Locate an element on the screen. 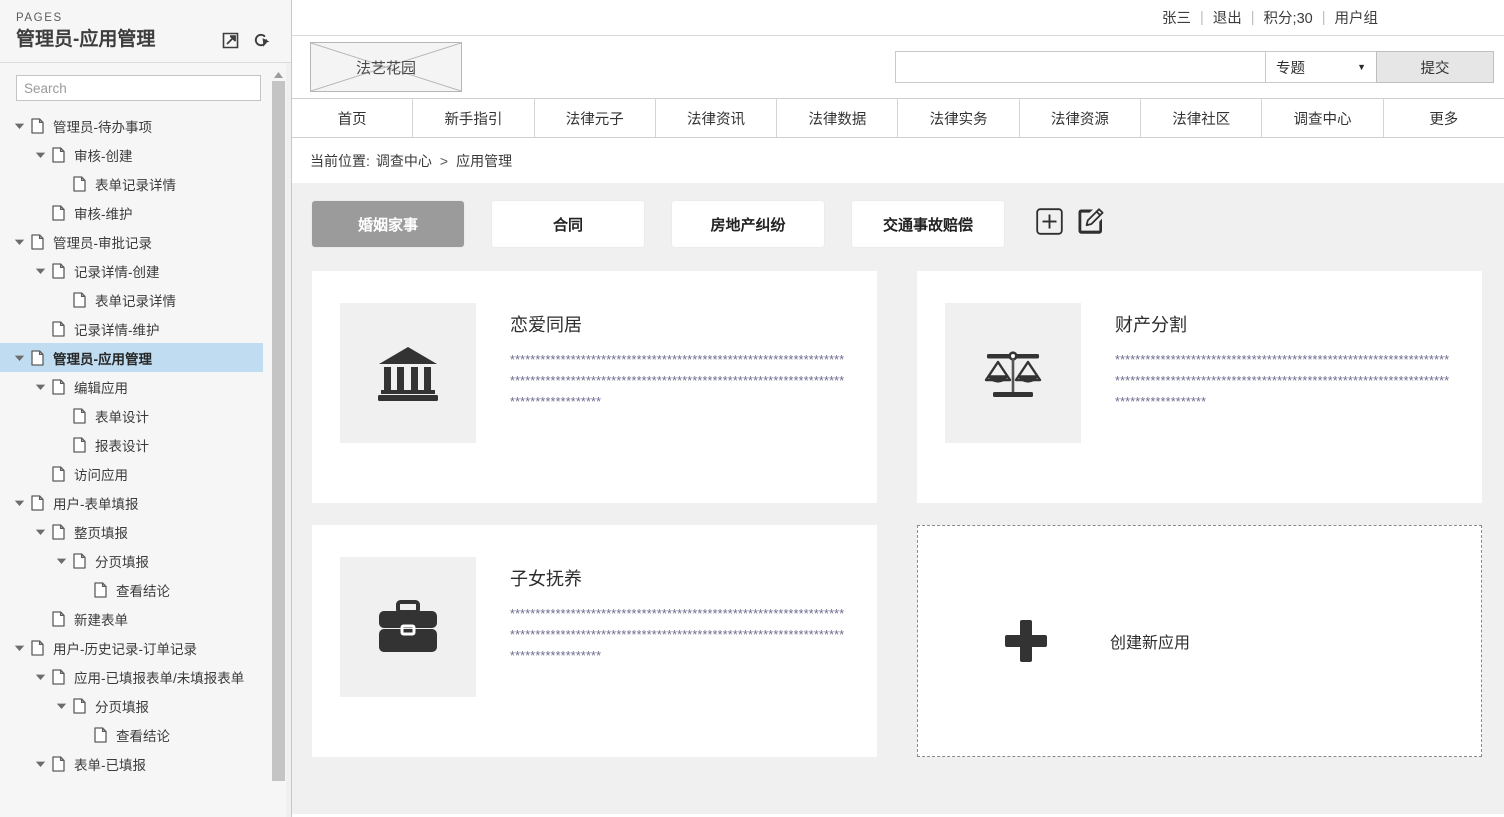 Image resolution: width=1504 pixels, height=817 pixels. category-tab: 合同 is located at coordinates (568, 224).